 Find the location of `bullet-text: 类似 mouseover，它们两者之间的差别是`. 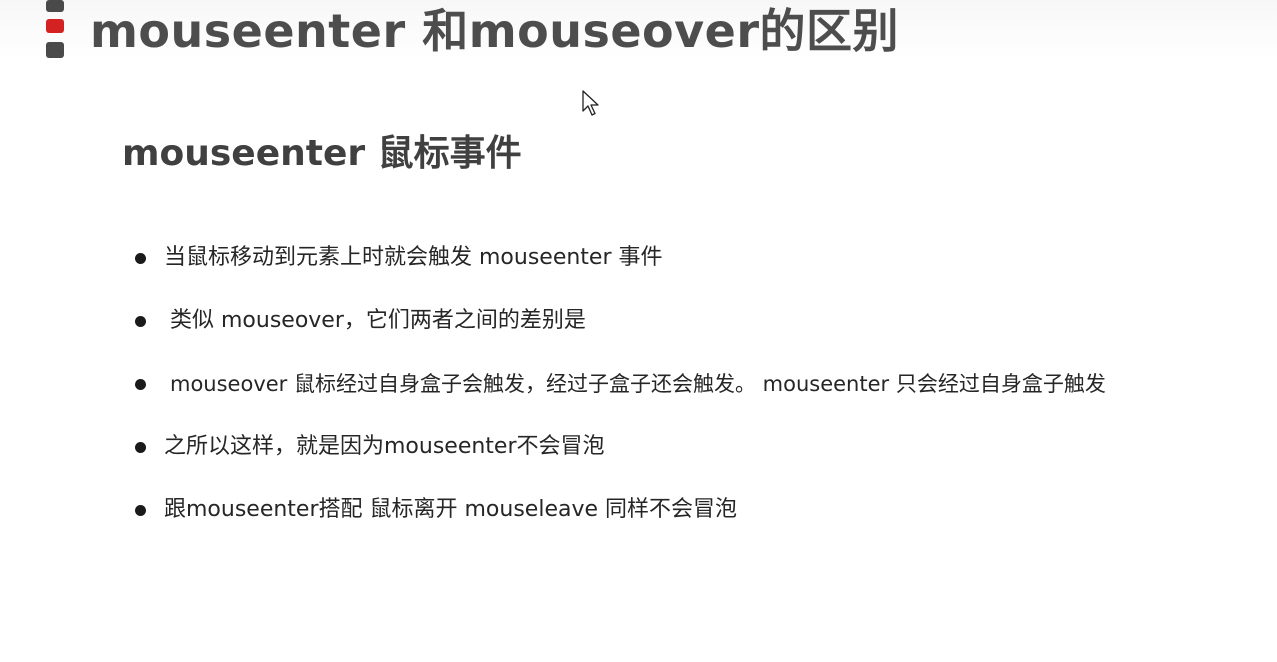

bullet-text: 类似 mouseover，它们两者之间的差别是 is located at coordinates (378, 320).